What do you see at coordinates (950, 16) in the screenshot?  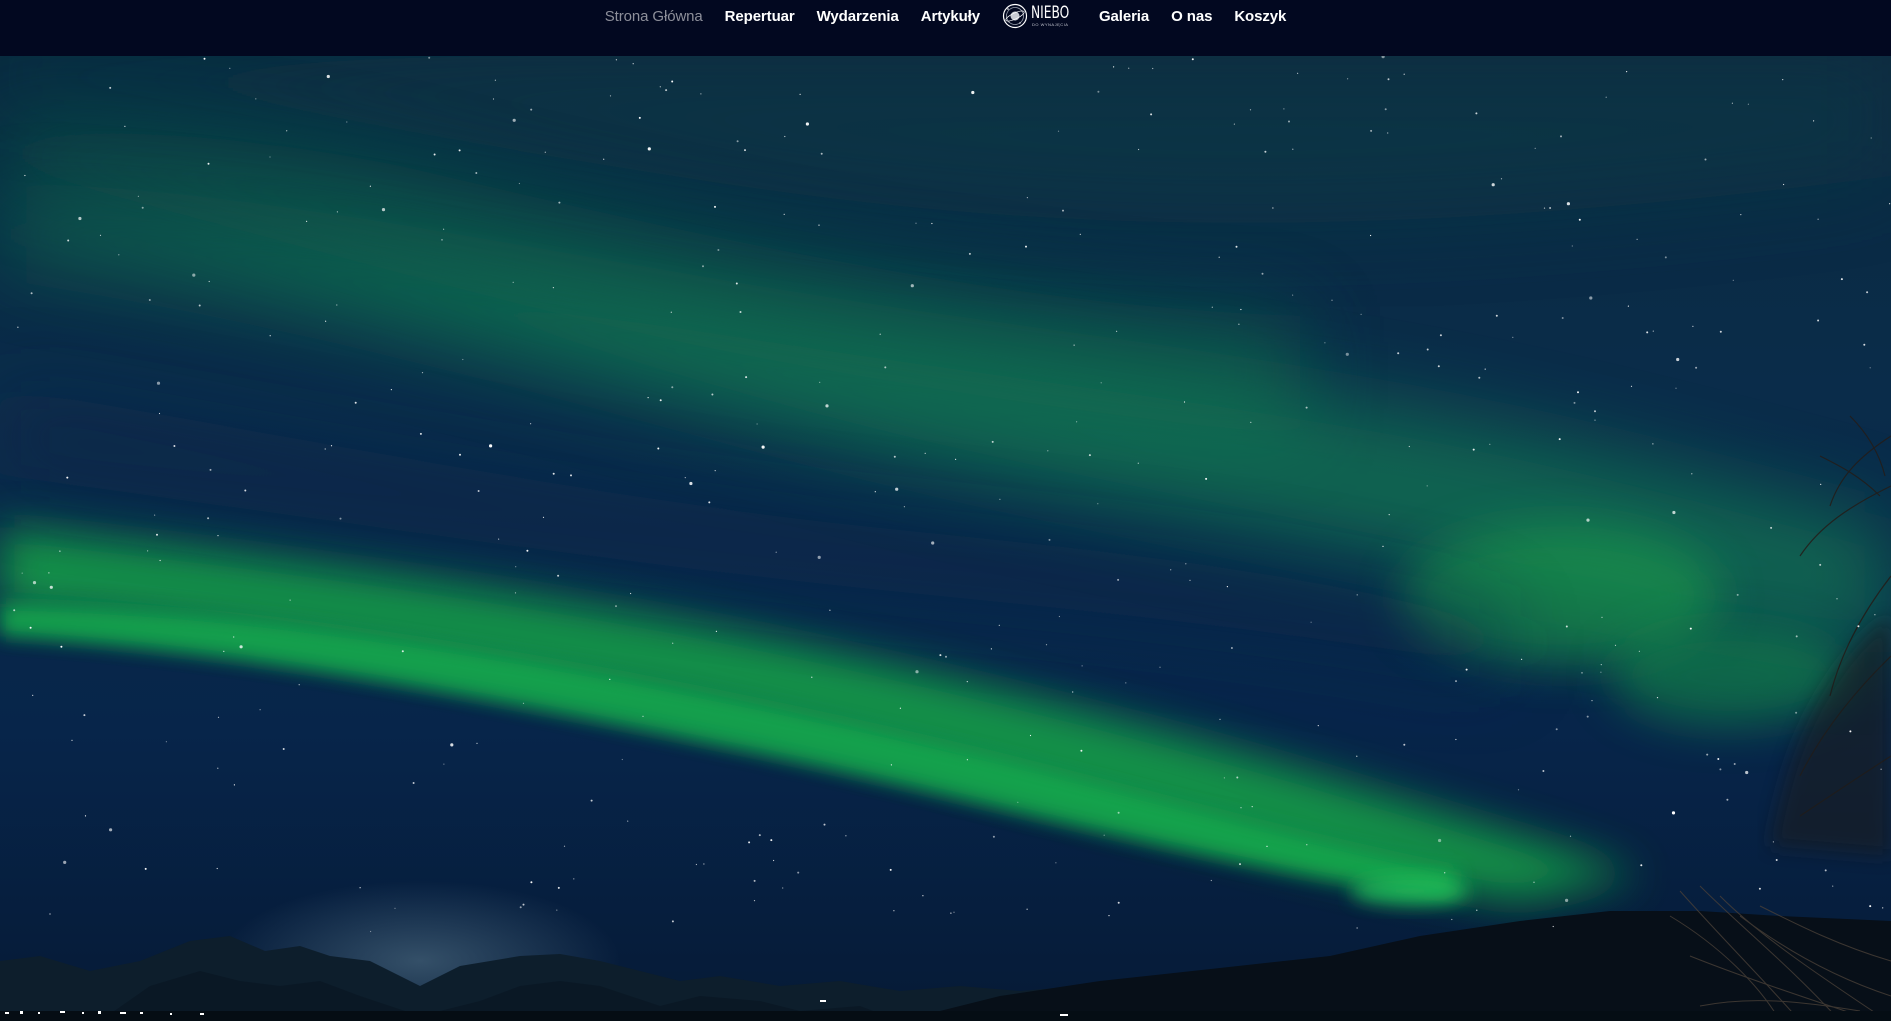 I see `nav-item-articles: Artykuły` at bounding box center [950, 16].